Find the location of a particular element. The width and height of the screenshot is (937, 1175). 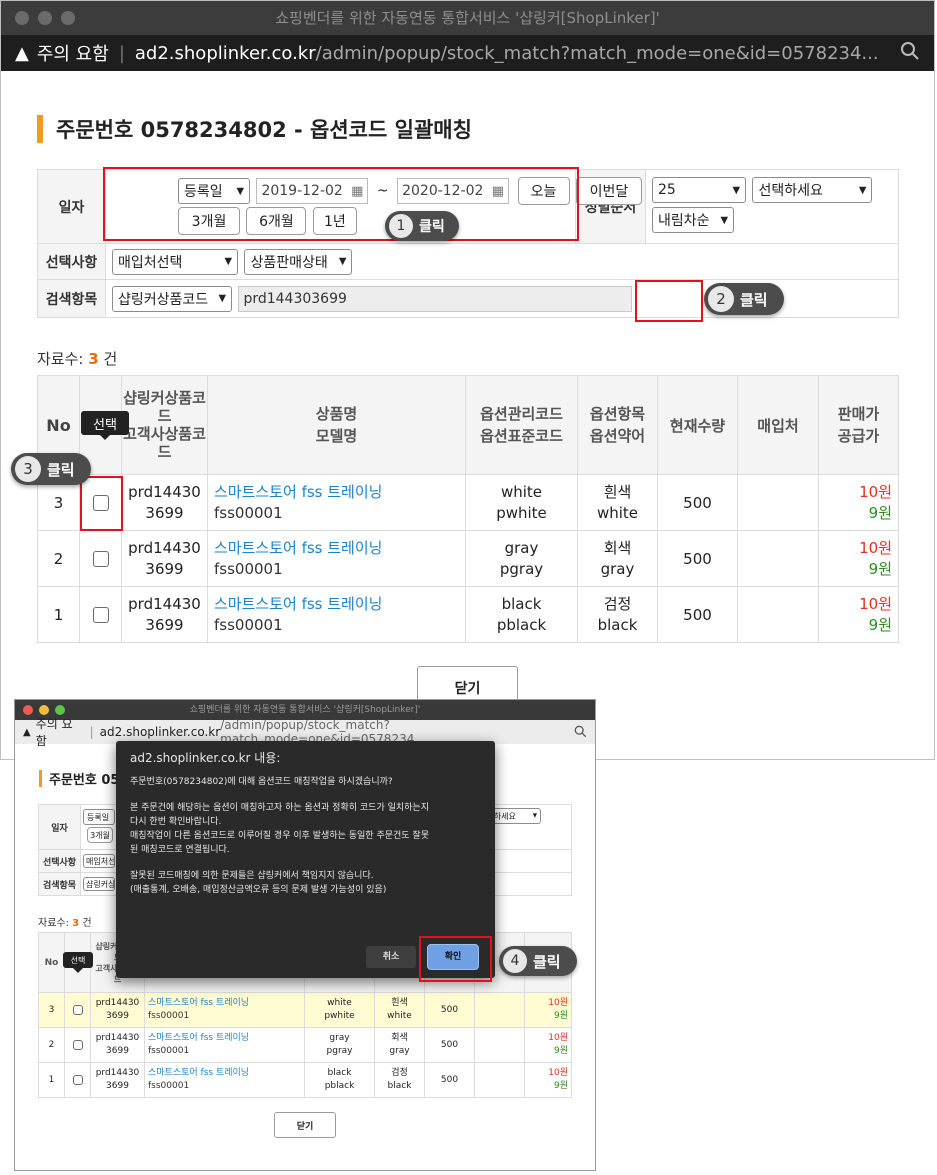

url-host: ad2.shoplinker.co.kr is located at coordinates (160, 732).